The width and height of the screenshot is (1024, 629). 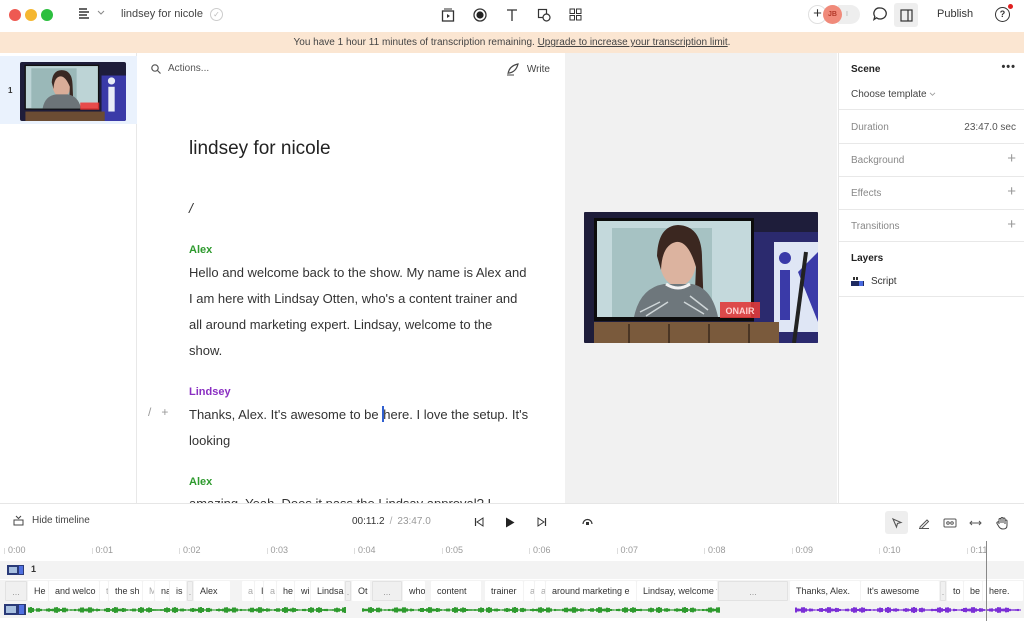 What do you see at coordinates (1002, 14) in the screenshot?
I see `help-icon: ?` at bounding box center [1002, 14].